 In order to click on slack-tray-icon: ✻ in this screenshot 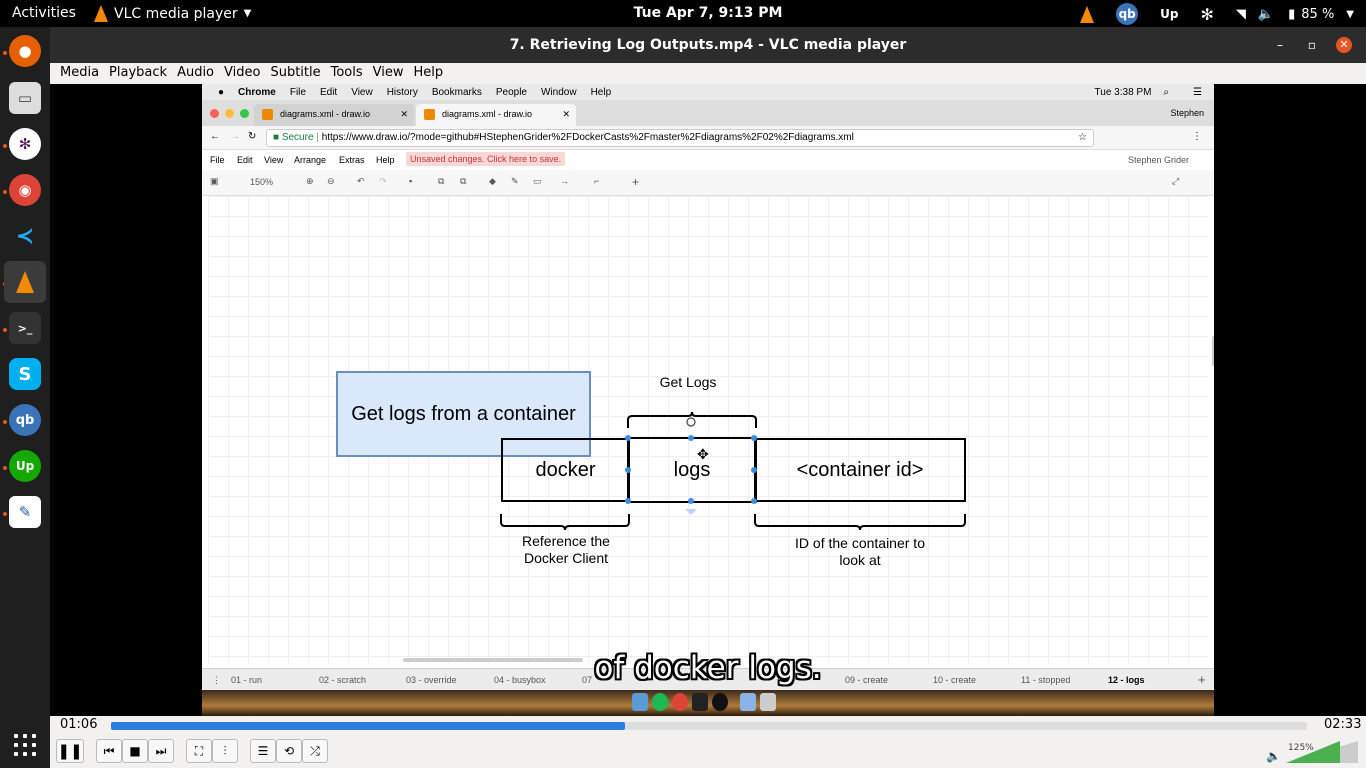, I will do `click(1207, 14)`.